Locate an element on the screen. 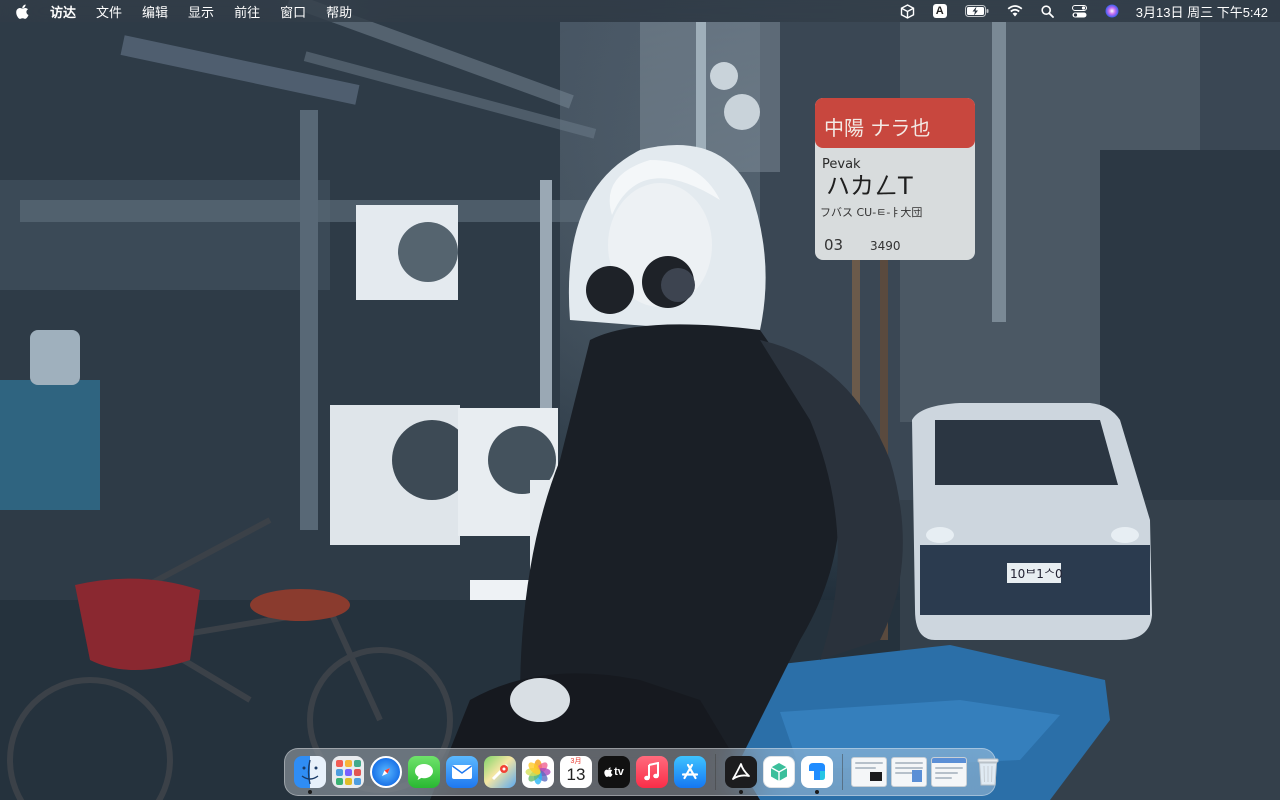 The width and height of the screenshot is (1280, 800). music-icon is located at coordinates (652, 772).